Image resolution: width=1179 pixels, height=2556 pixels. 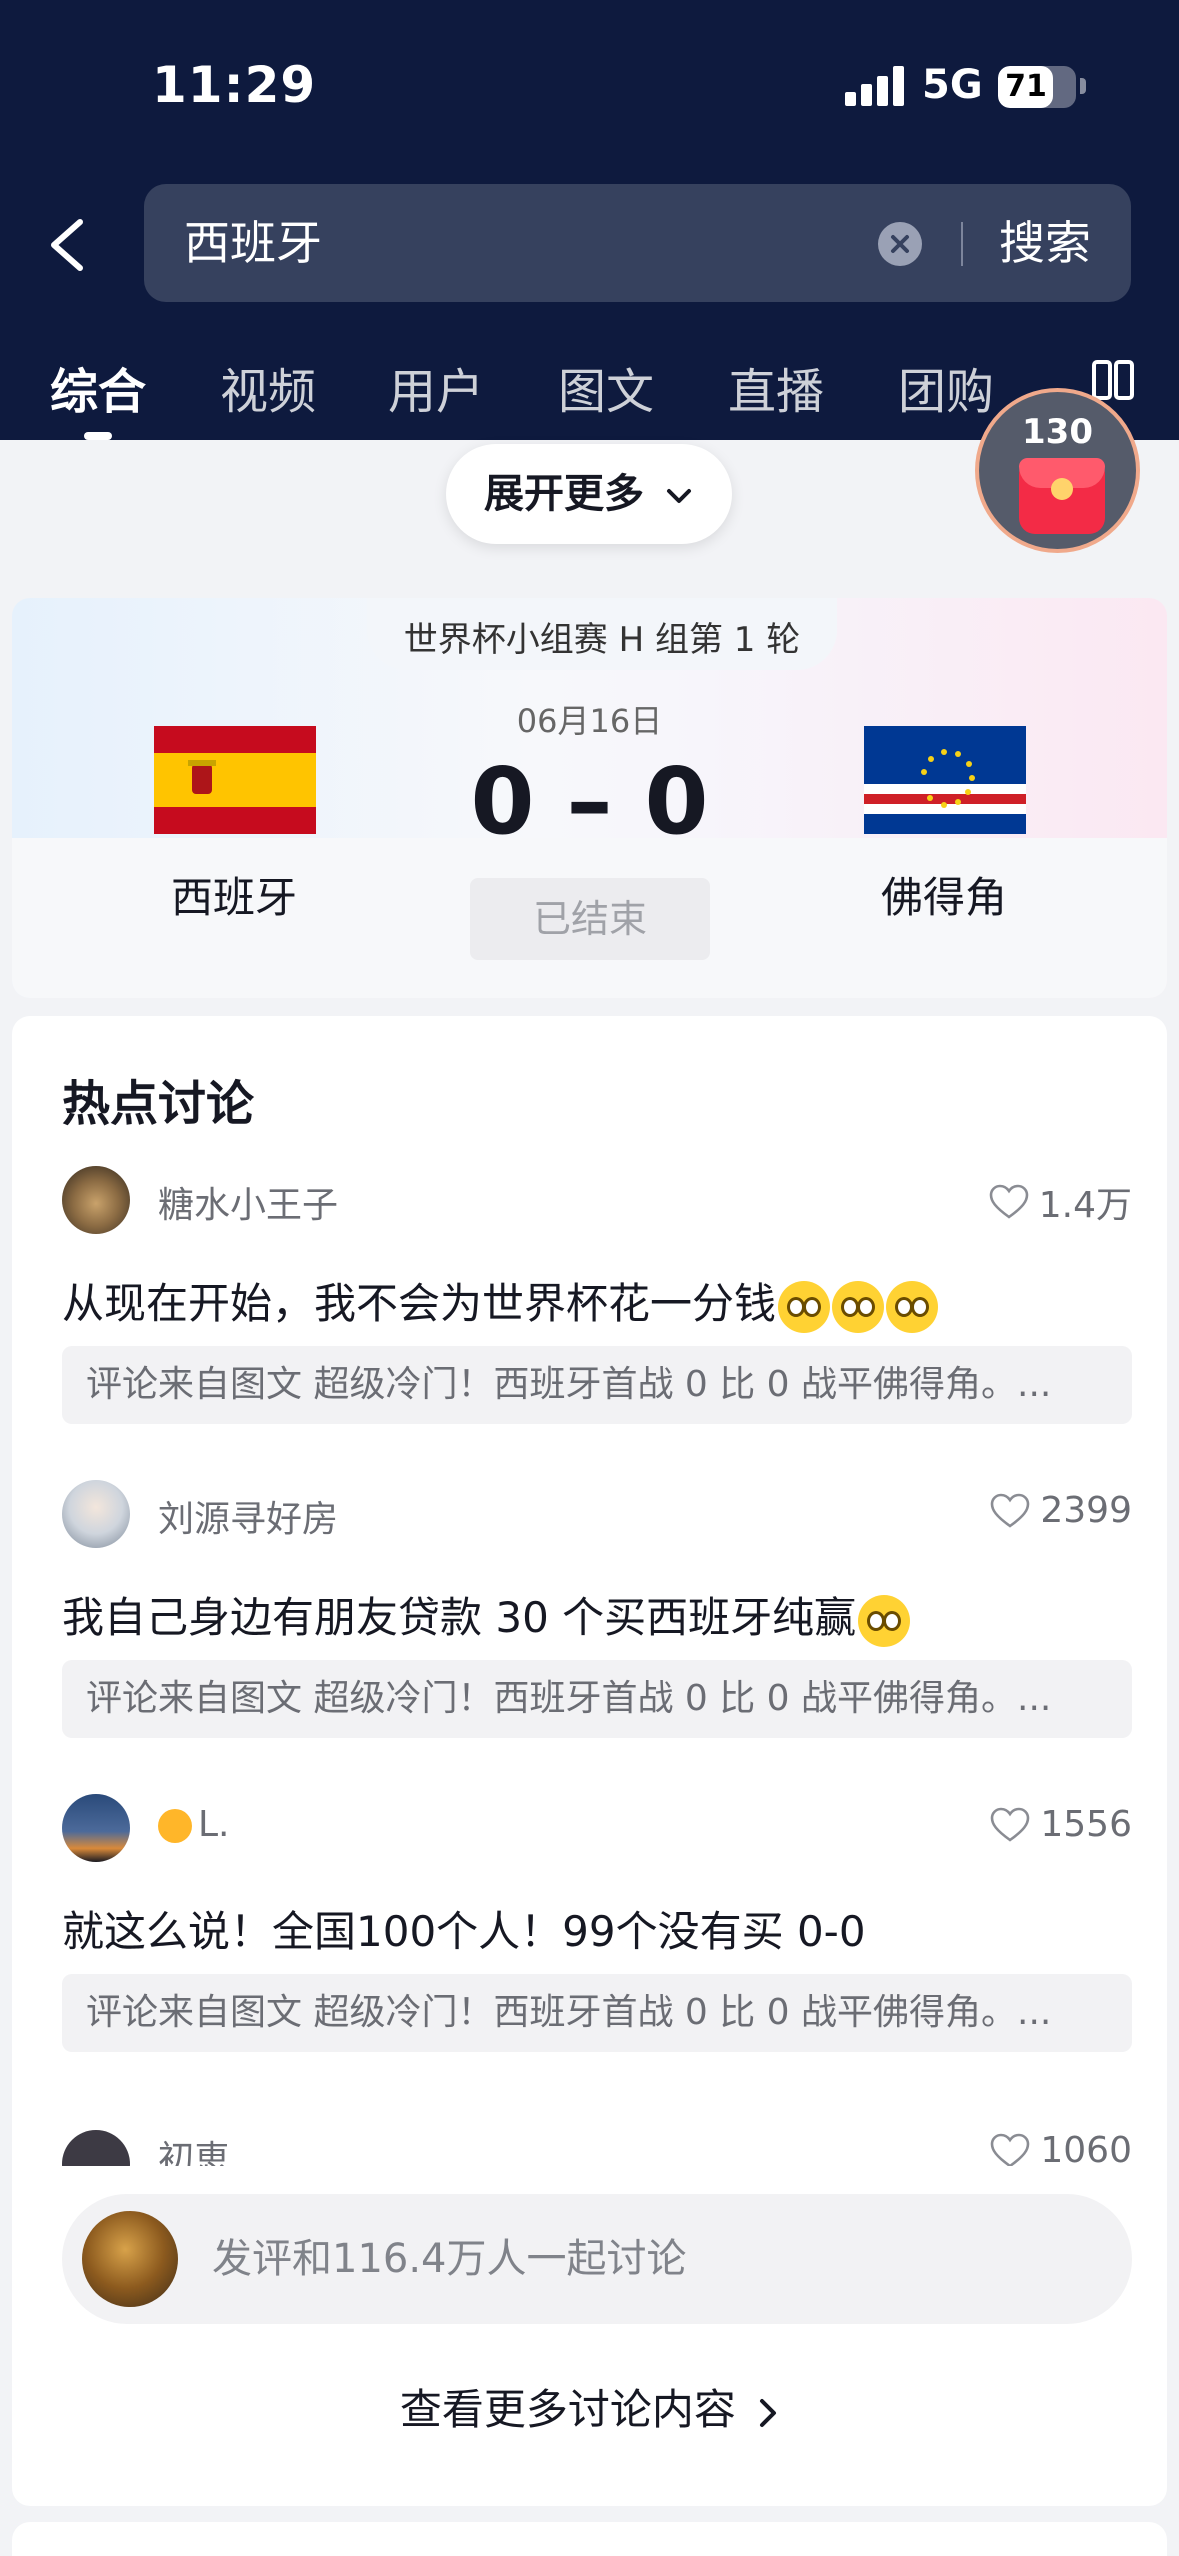 What do you see at coordinates (449, 2259) in the screenshot?
I see `comment-input-placeholder: 发评和116.4万人一起讨论` at bounding box center [449, 2259].